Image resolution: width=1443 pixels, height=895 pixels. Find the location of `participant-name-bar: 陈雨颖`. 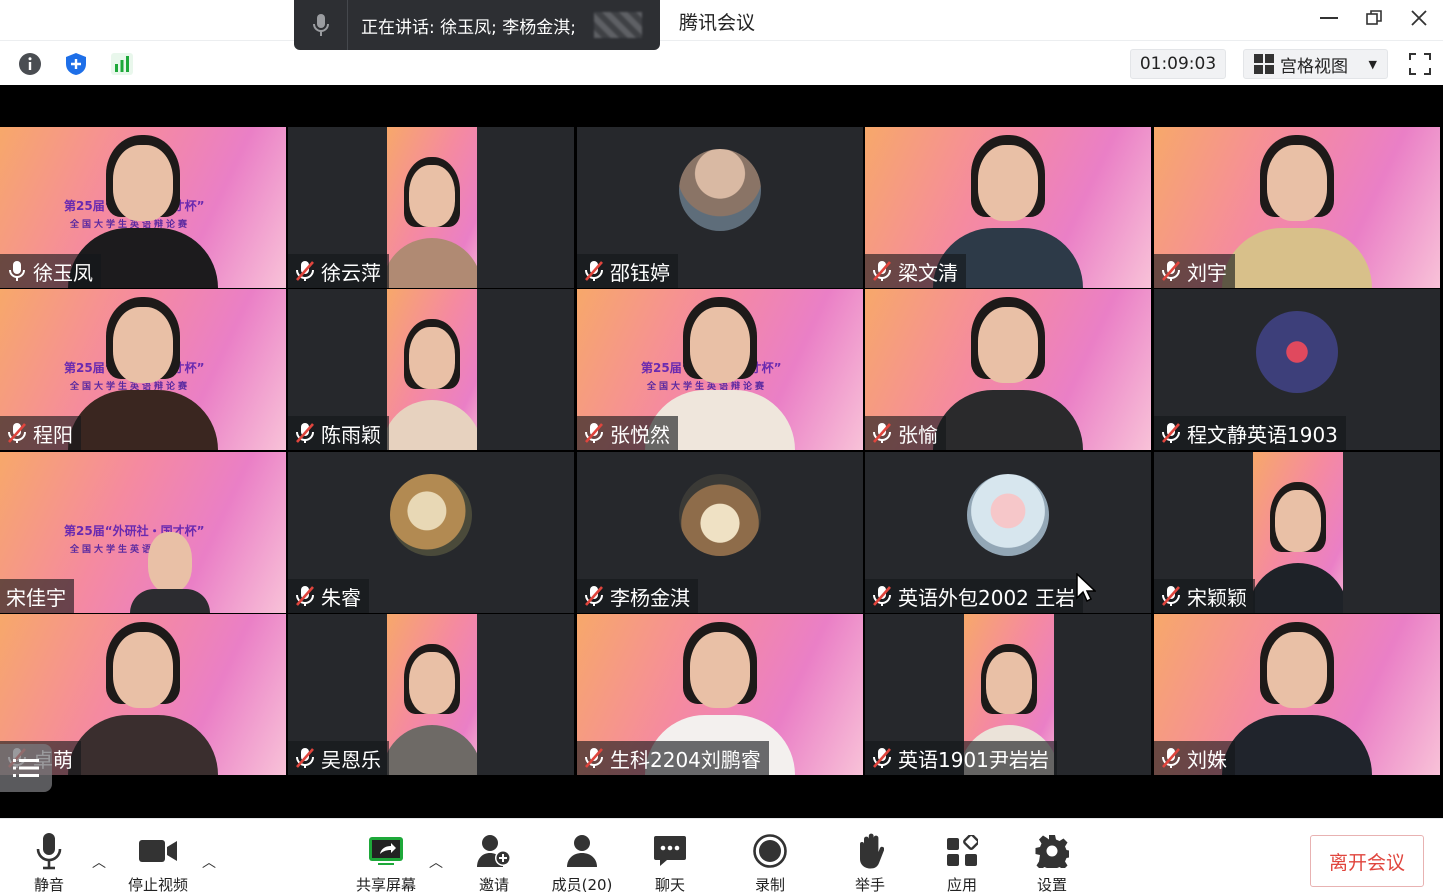

participant-name-bar: 陈雨颖 is located at coordinates (338, 433).